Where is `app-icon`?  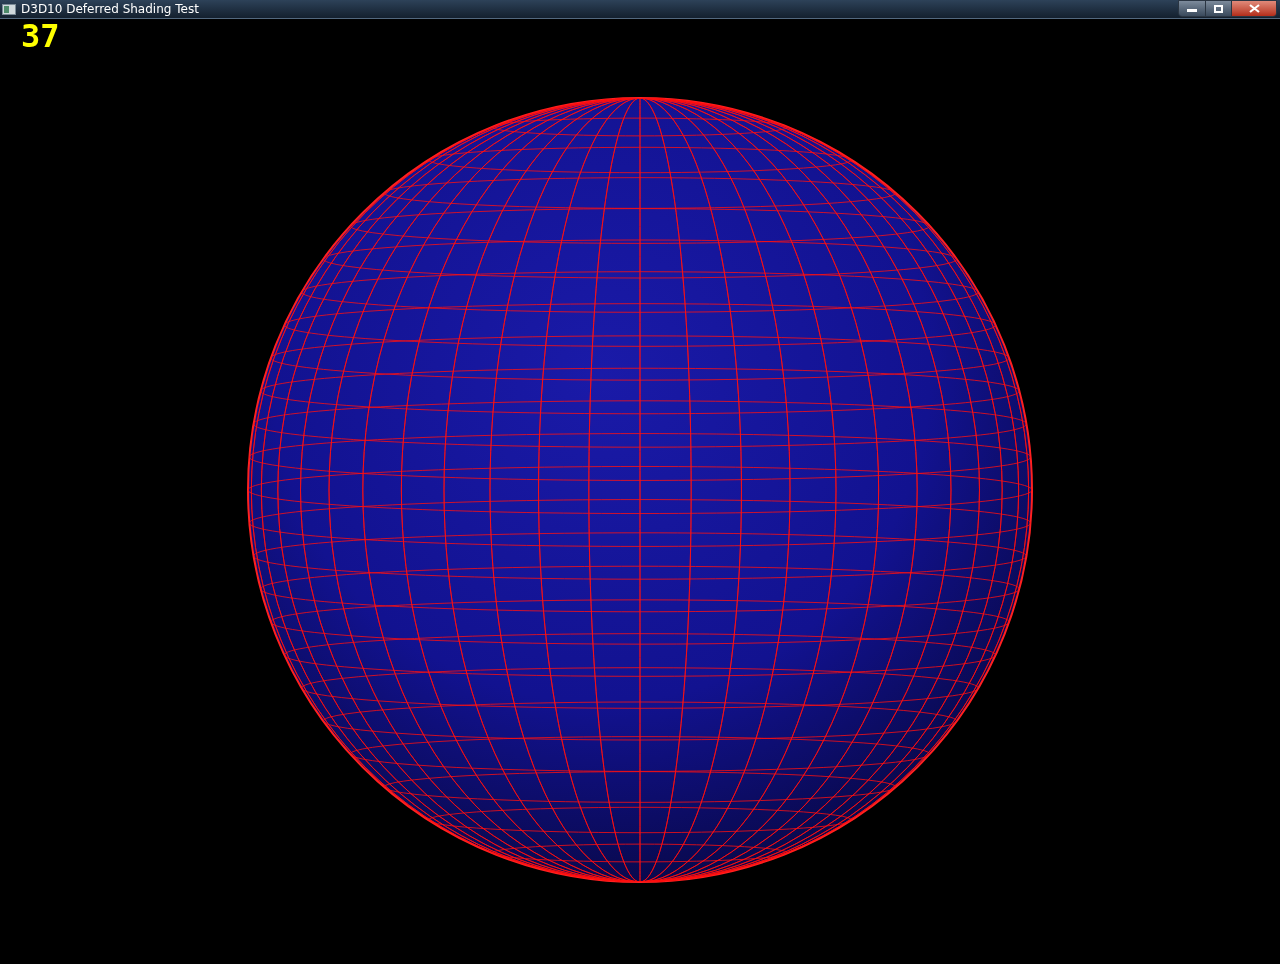 app-icon is located at coordinates (9, 9).